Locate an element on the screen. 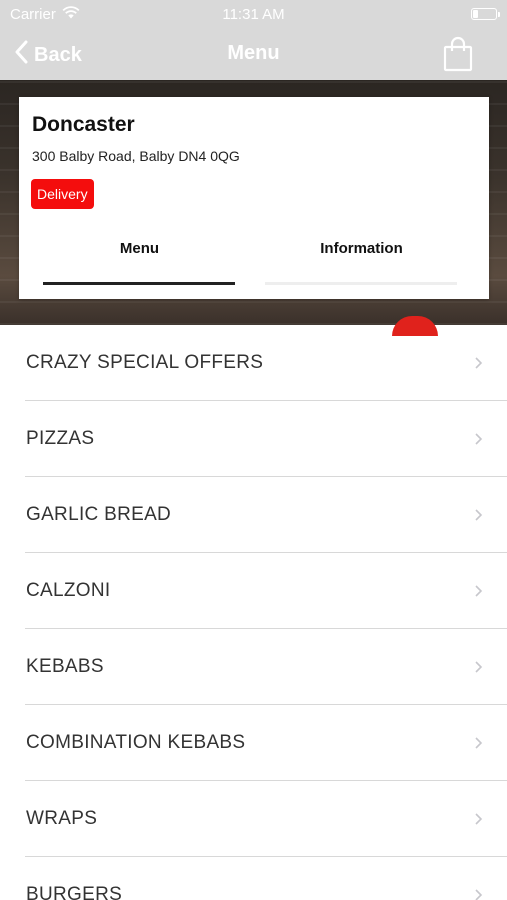 The height and width of the screenshot is (900, 507). menu-row-label: GARLIC BREAD is located at coordinates (99, 514).